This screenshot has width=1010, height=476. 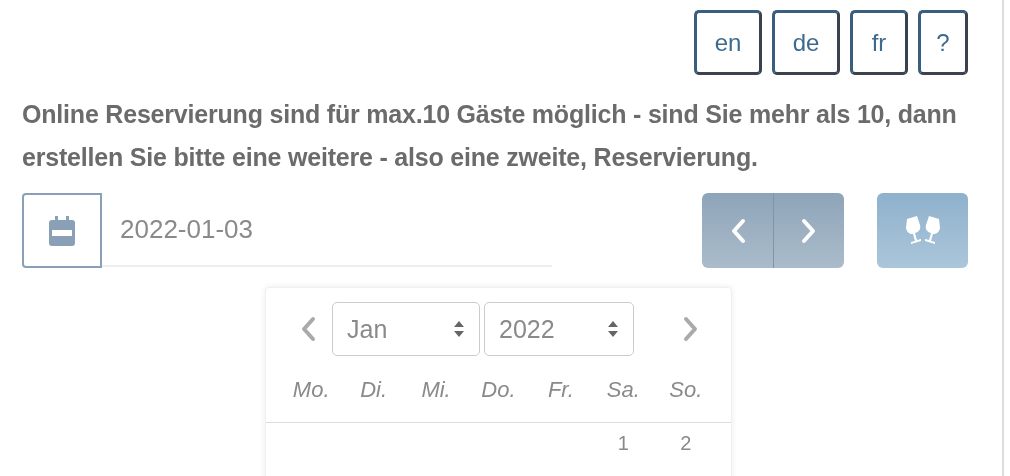 What do you see at coordinates (374, 390) in the screenshot?
I see `weekday-label: Di.` at bounding box center [374, 390].